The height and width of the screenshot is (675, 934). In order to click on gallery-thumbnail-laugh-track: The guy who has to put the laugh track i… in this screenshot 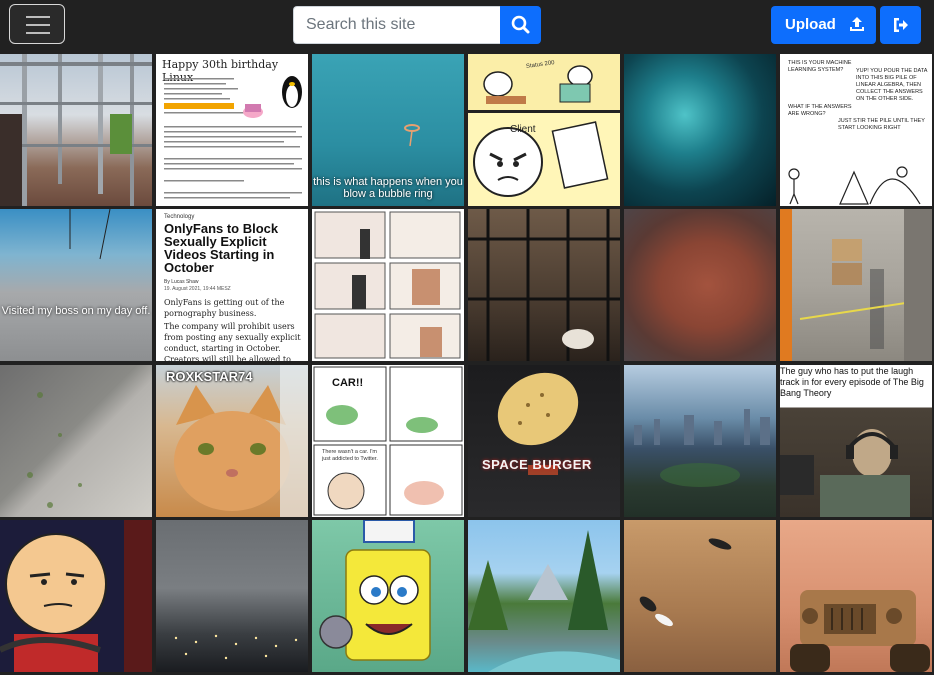, I will do `click(856, 441)`.